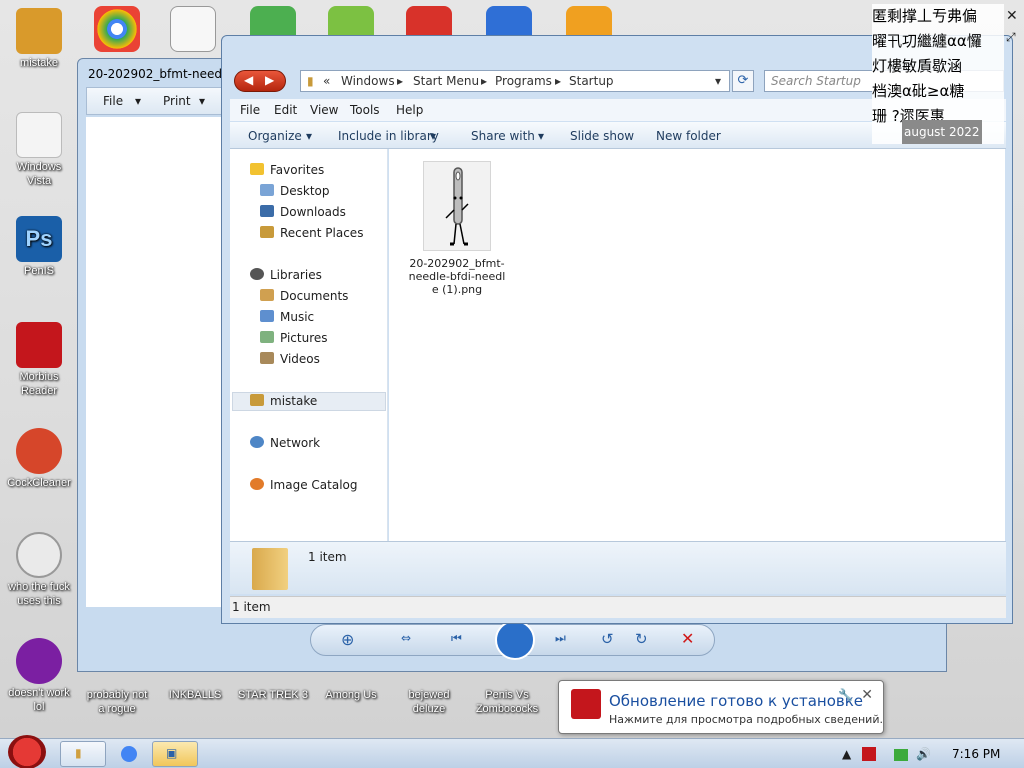 This screenshot has height=768, width=1024. Describe the element at coordinates (586, 704) in the screenshot. I see `acrobat-icon` at that location.